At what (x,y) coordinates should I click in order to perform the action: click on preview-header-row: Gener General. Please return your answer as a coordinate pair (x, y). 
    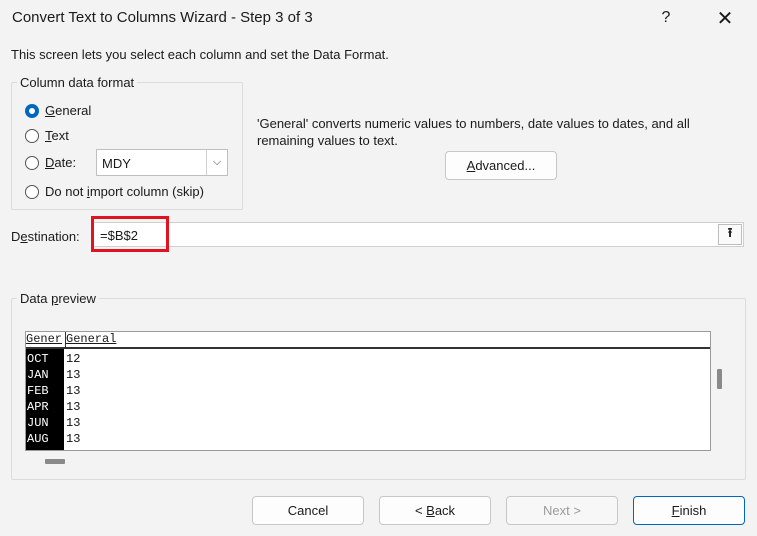
    Looking at the image, I should click on (368, 340).